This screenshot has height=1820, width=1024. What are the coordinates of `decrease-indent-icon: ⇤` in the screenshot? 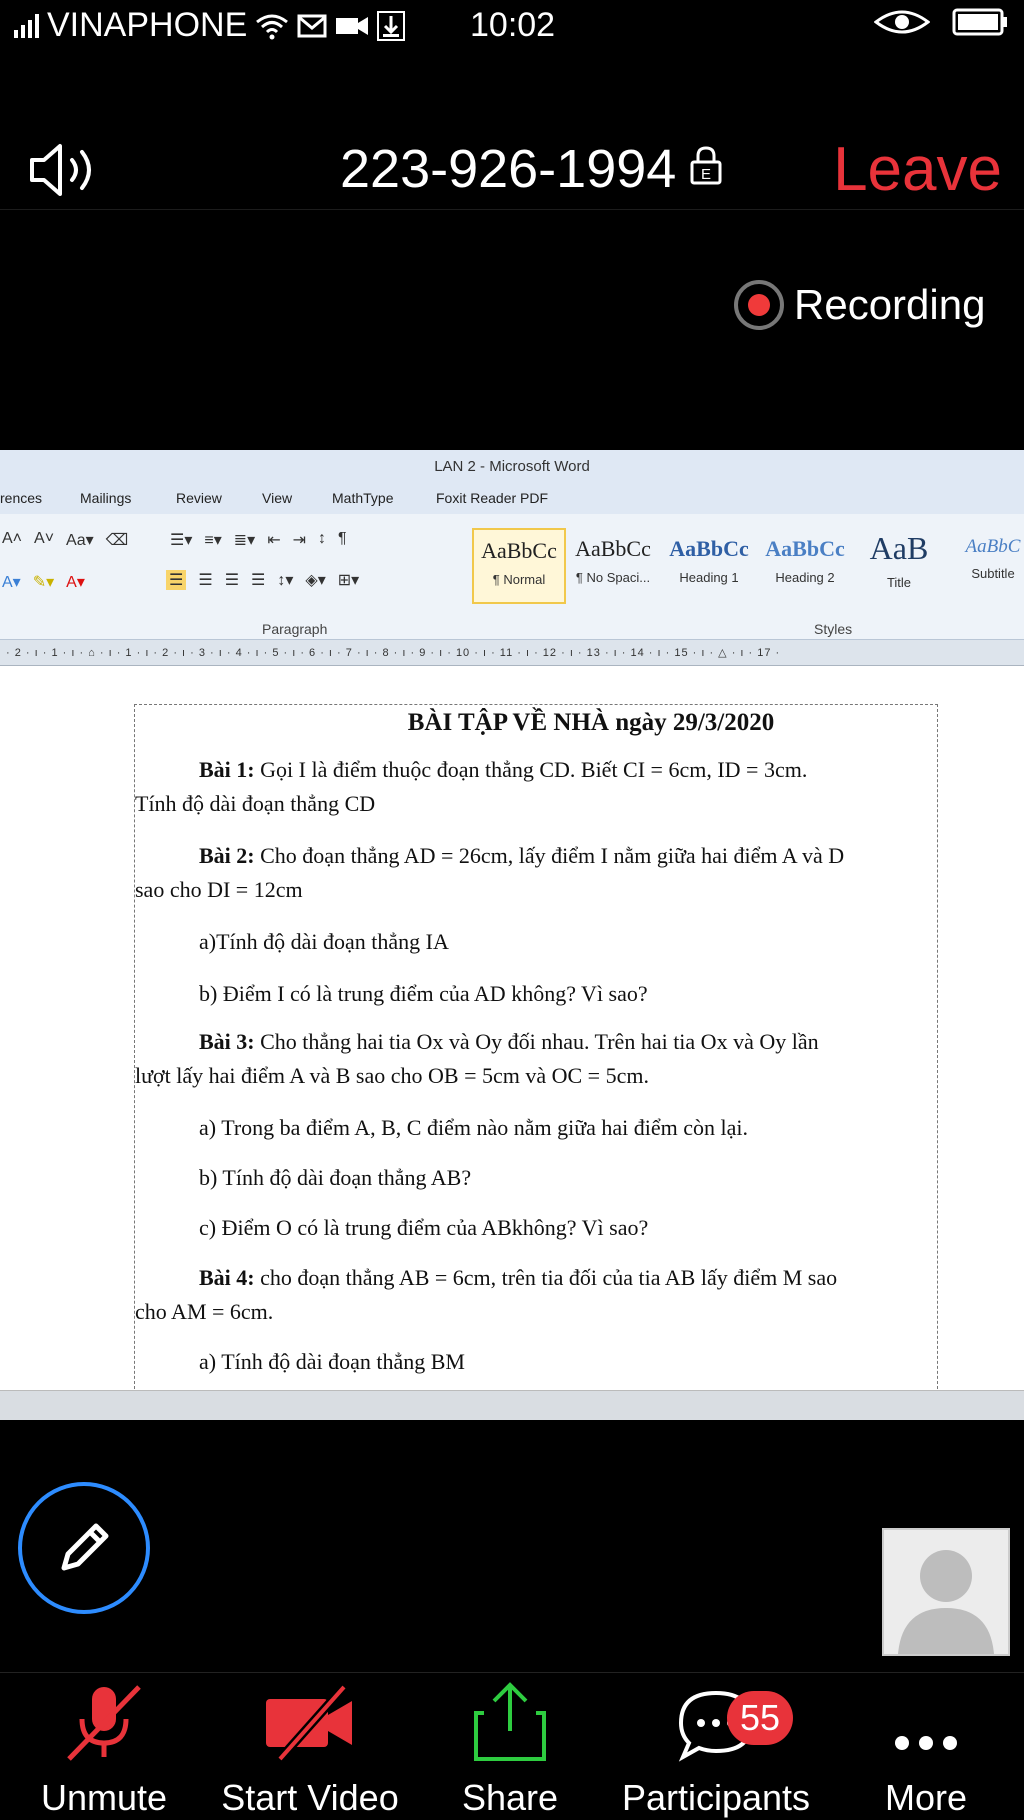 It's located at (273, 540).